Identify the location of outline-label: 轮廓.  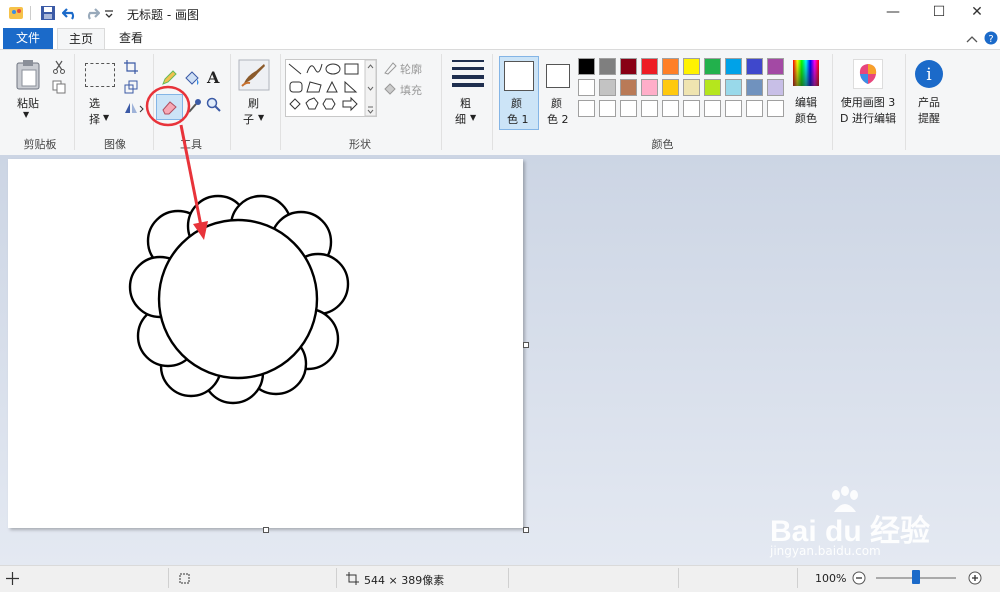
(411, 69).